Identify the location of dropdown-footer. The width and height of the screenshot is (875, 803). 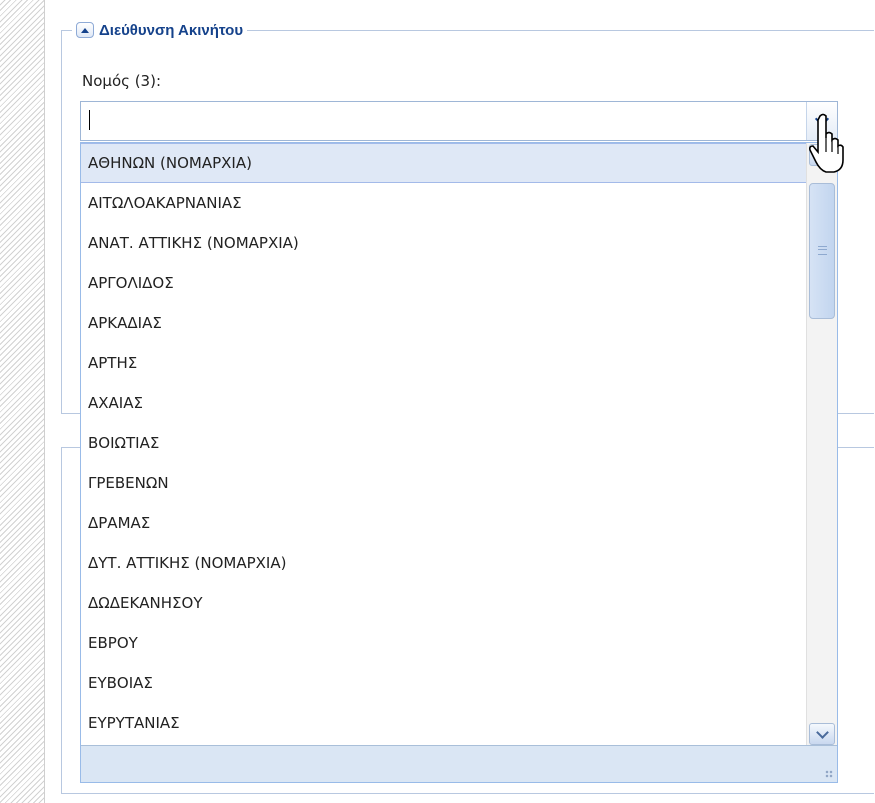
(459, 763).